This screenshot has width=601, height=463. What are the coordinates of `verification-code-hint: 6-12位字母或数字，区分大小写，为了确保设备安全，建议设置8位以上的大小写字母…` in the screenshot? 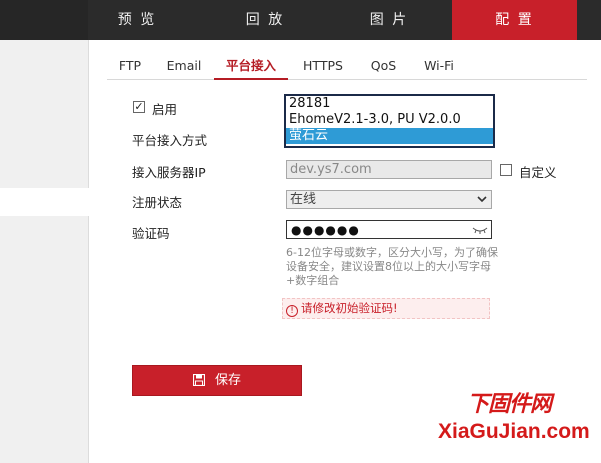 It's located at (392, 266).